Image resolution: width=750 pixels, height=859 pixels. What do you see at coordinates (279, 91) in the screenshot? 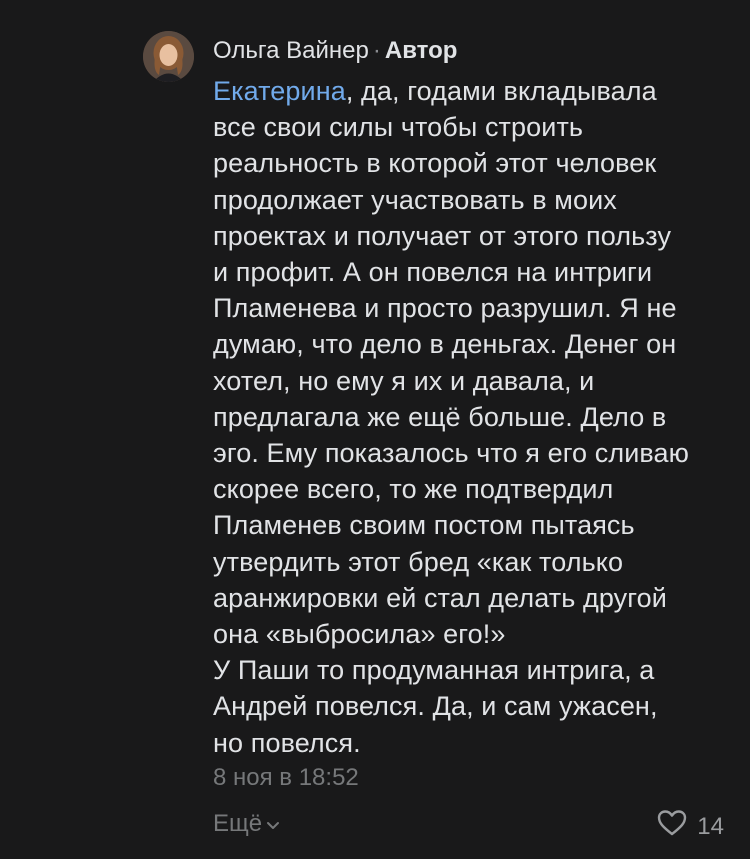
I see `mention-link: Екатерина` at bounding box center [279, 91].